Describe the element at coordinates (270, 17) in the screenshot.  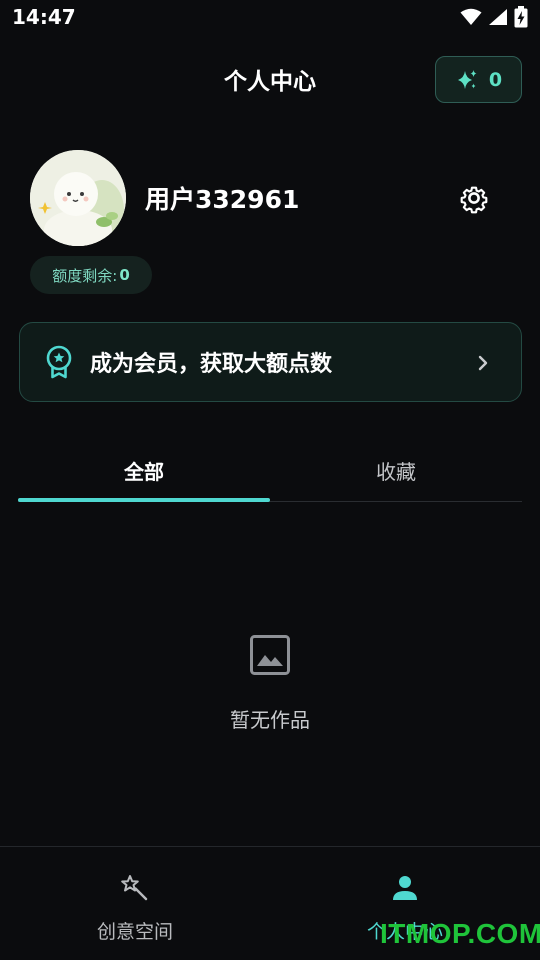
I see `status-bar: 14:47` at that location.